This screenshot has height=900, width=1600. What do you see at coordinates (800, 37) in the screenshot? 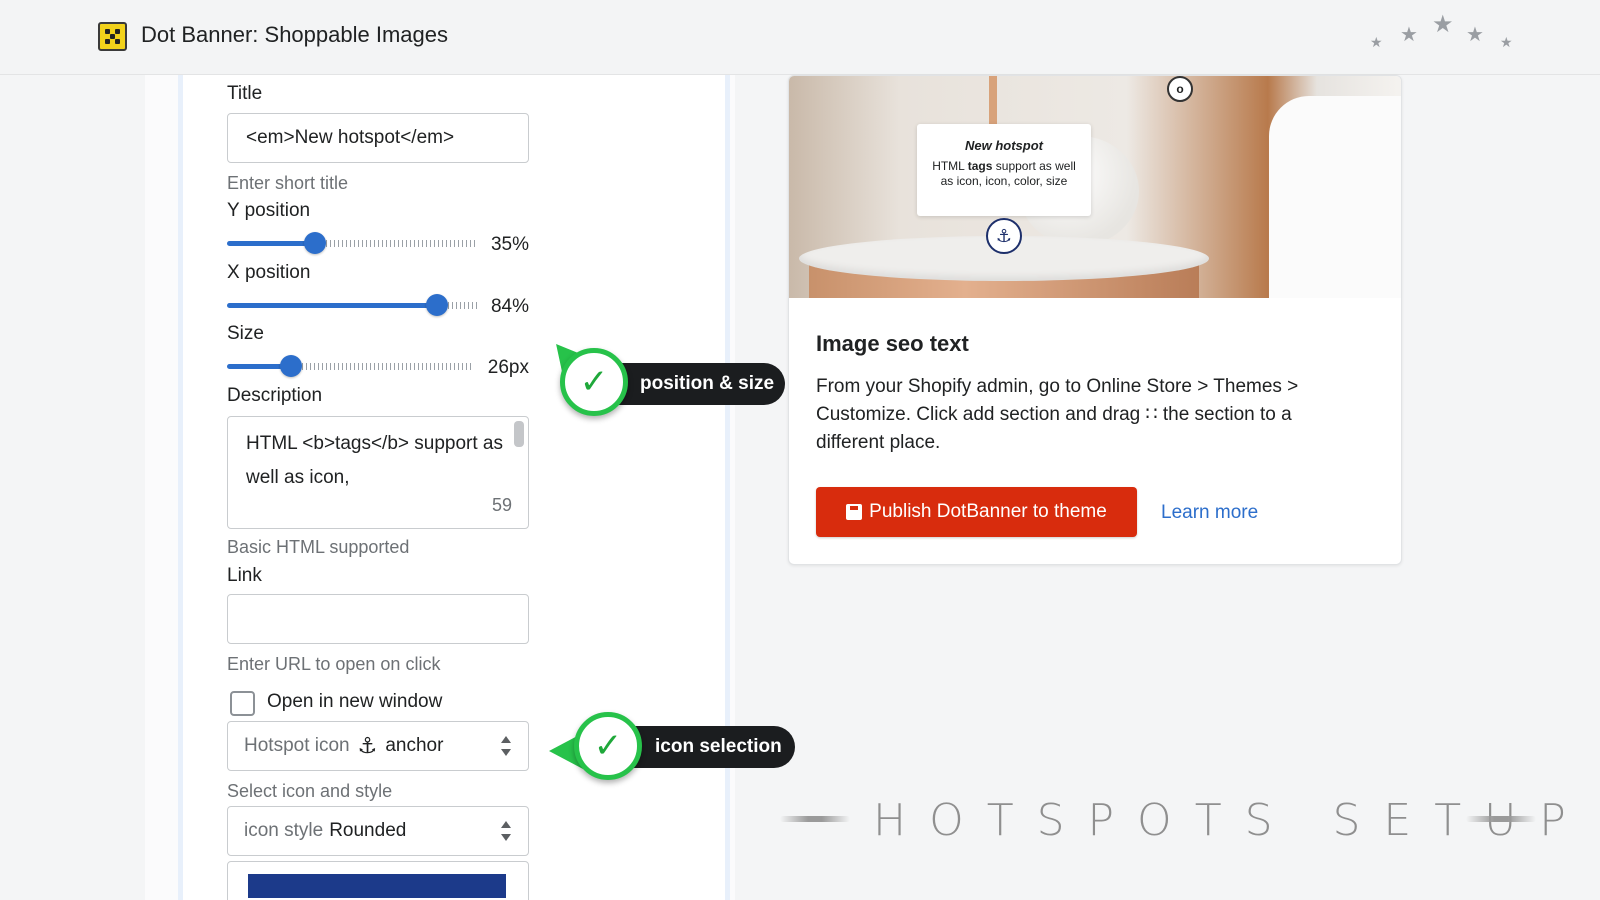
I see `app-top-bar: Dot Banner: Shoppable Images ★ ★ ★ ★ ★` at bounding box center [800, 37].